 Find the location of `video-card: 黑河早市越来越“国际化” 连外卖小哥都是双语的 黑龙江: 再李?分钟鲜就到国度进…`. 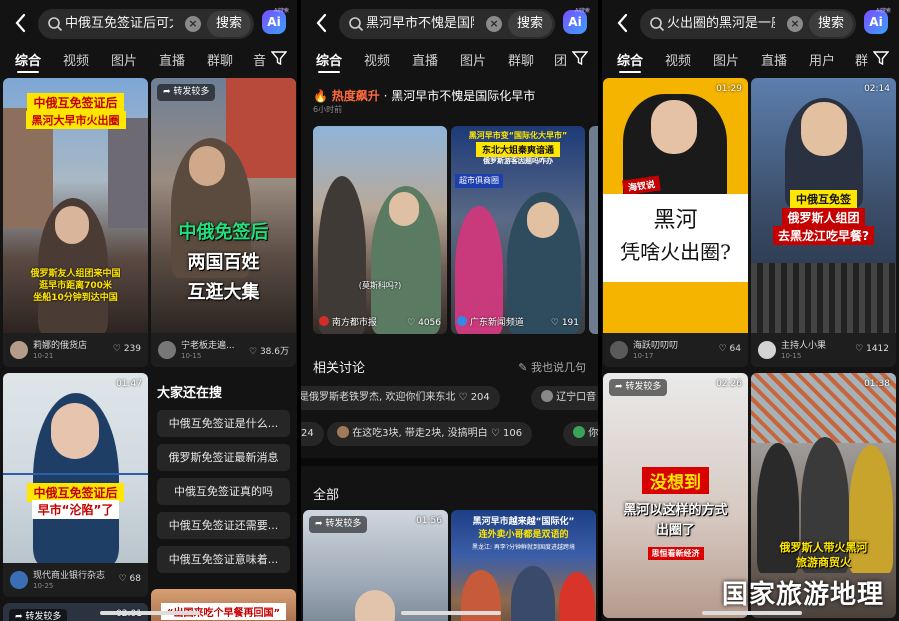

video-card: 黑河早市越来越“国际化” 连外卖小哥都是双语的 黑龙江: 再李?分钟鲜就到国度进… is located at coordinates (523, 565).